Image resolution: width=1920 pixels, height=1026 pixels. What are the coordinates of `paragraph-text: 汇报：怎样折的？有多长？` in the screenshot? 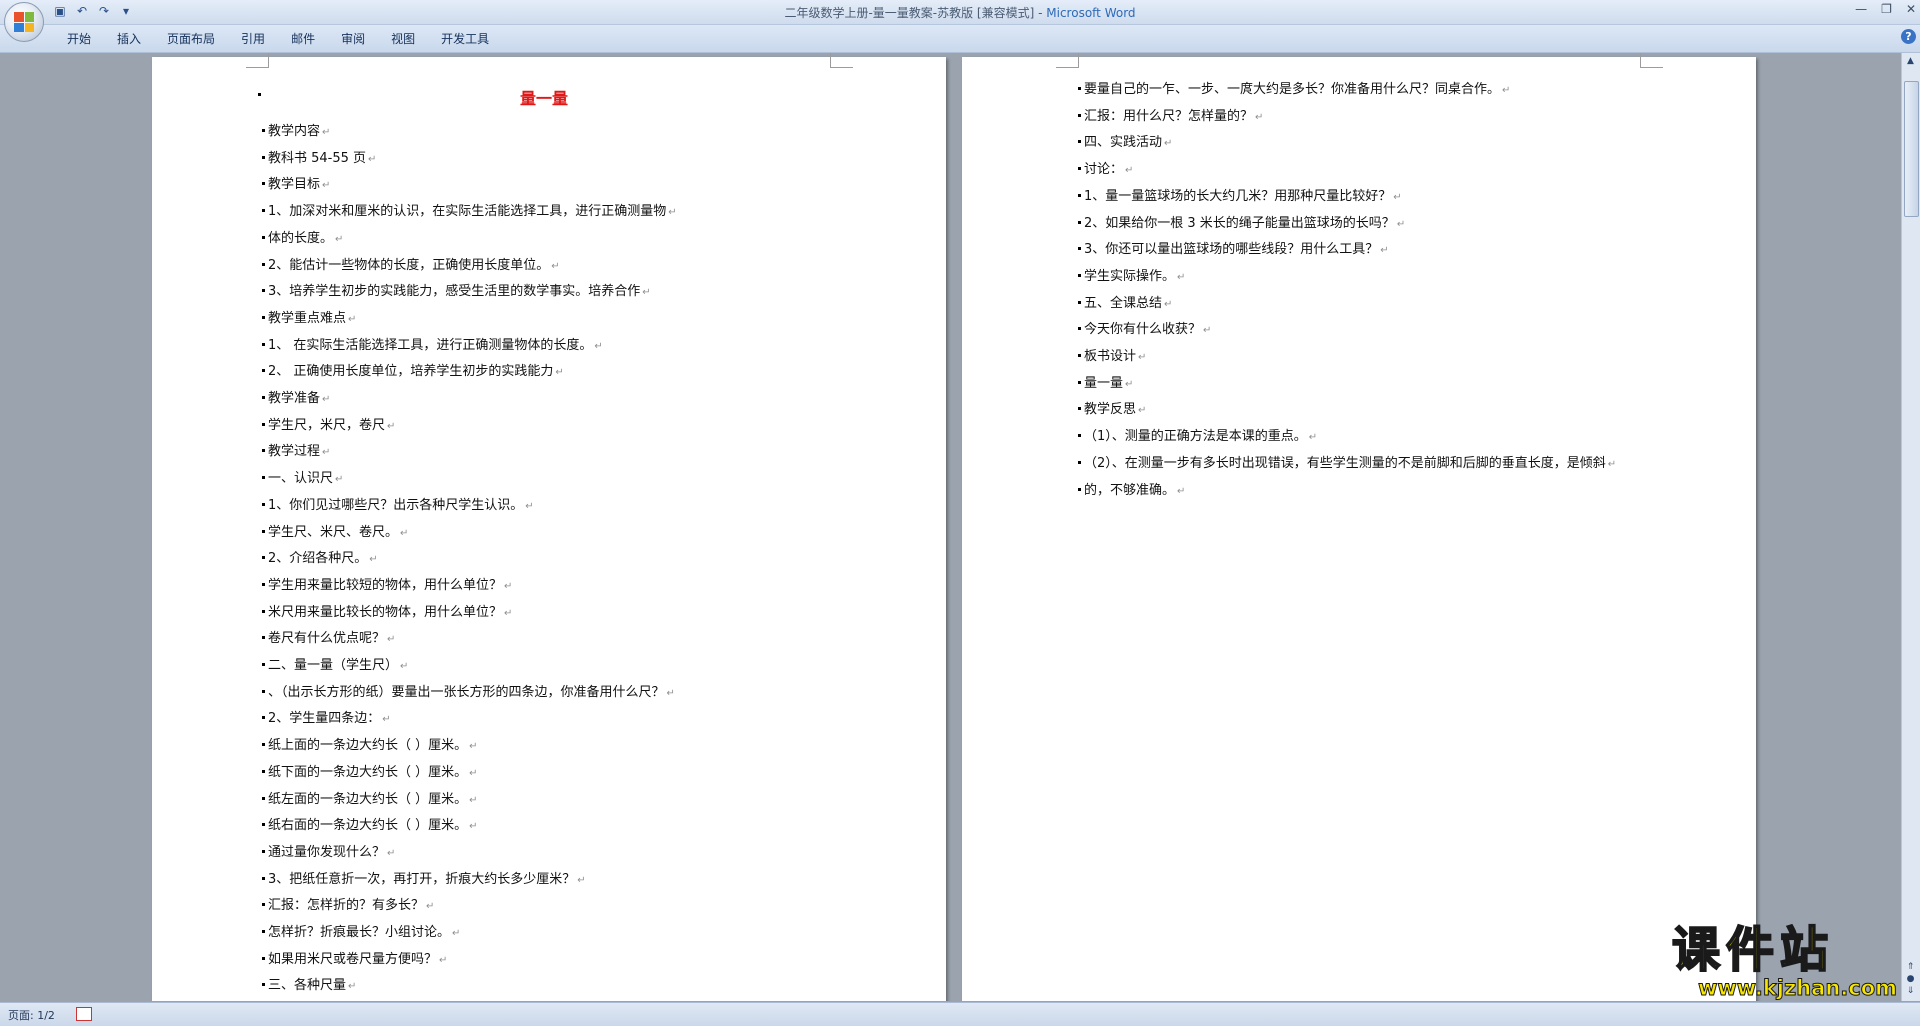 It's located at (346, 906).